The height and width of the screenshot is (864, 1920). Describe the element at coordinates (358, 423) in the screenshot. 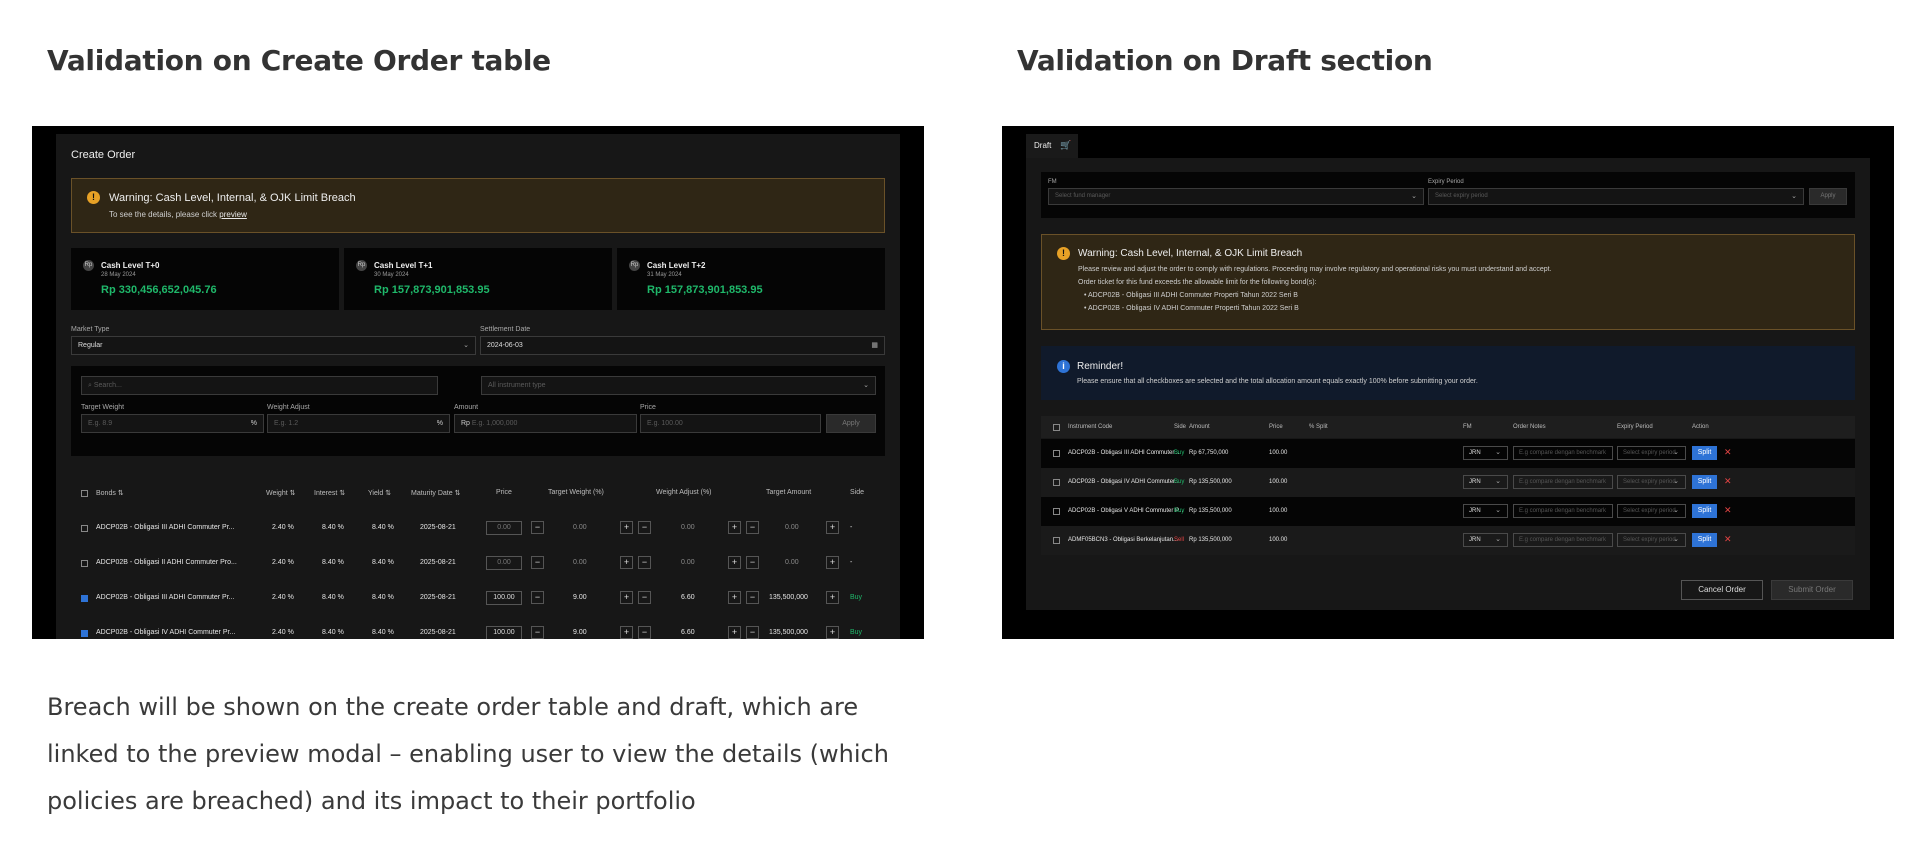

I see `weight-adjust-input: E.g. 1.2%` at that location.